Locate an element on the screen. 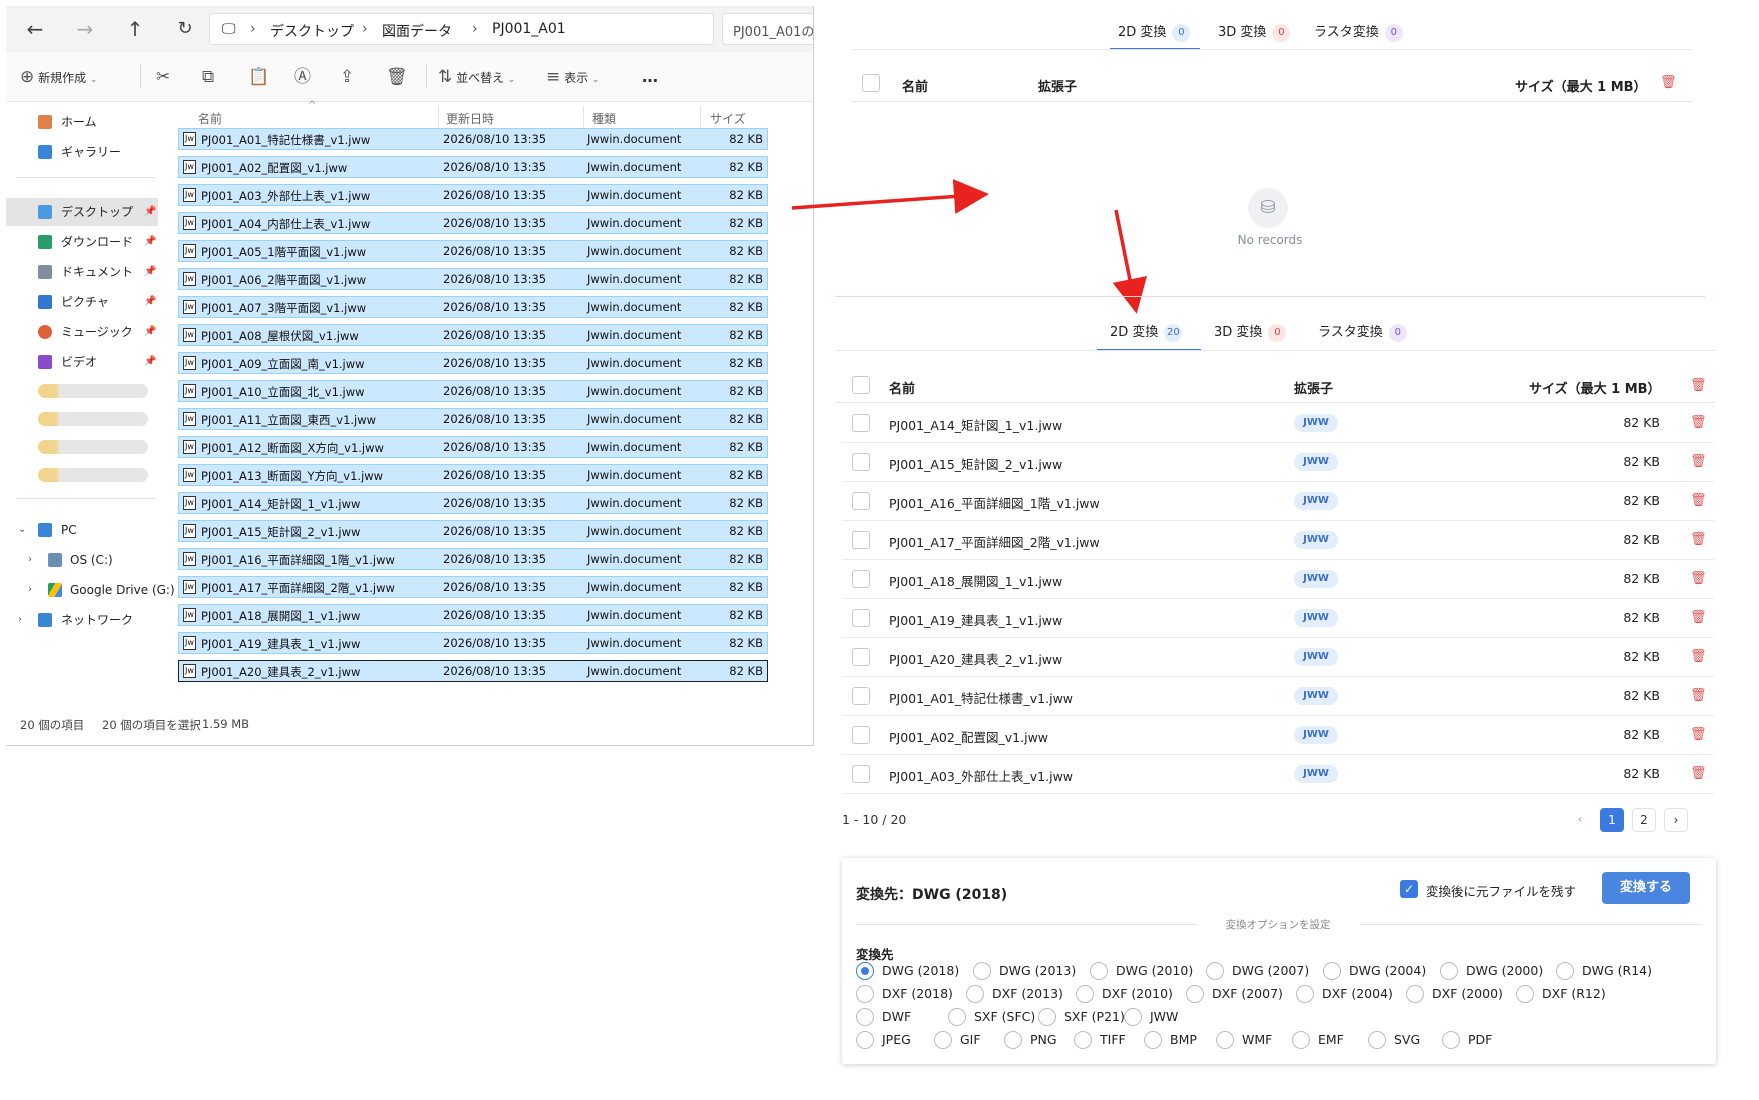  breadcrumb-folder: 図面データ is located at coordinates (417, 31).